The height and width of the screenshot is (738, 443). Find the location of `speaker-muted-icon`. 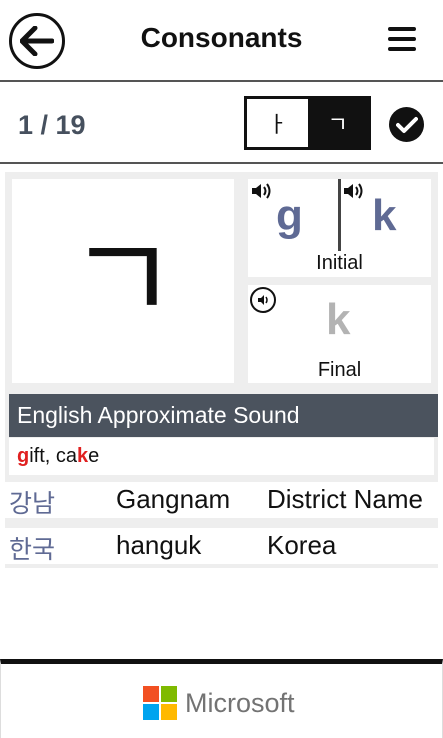

speaker-muted-icon is located at coordinates (263, 300).